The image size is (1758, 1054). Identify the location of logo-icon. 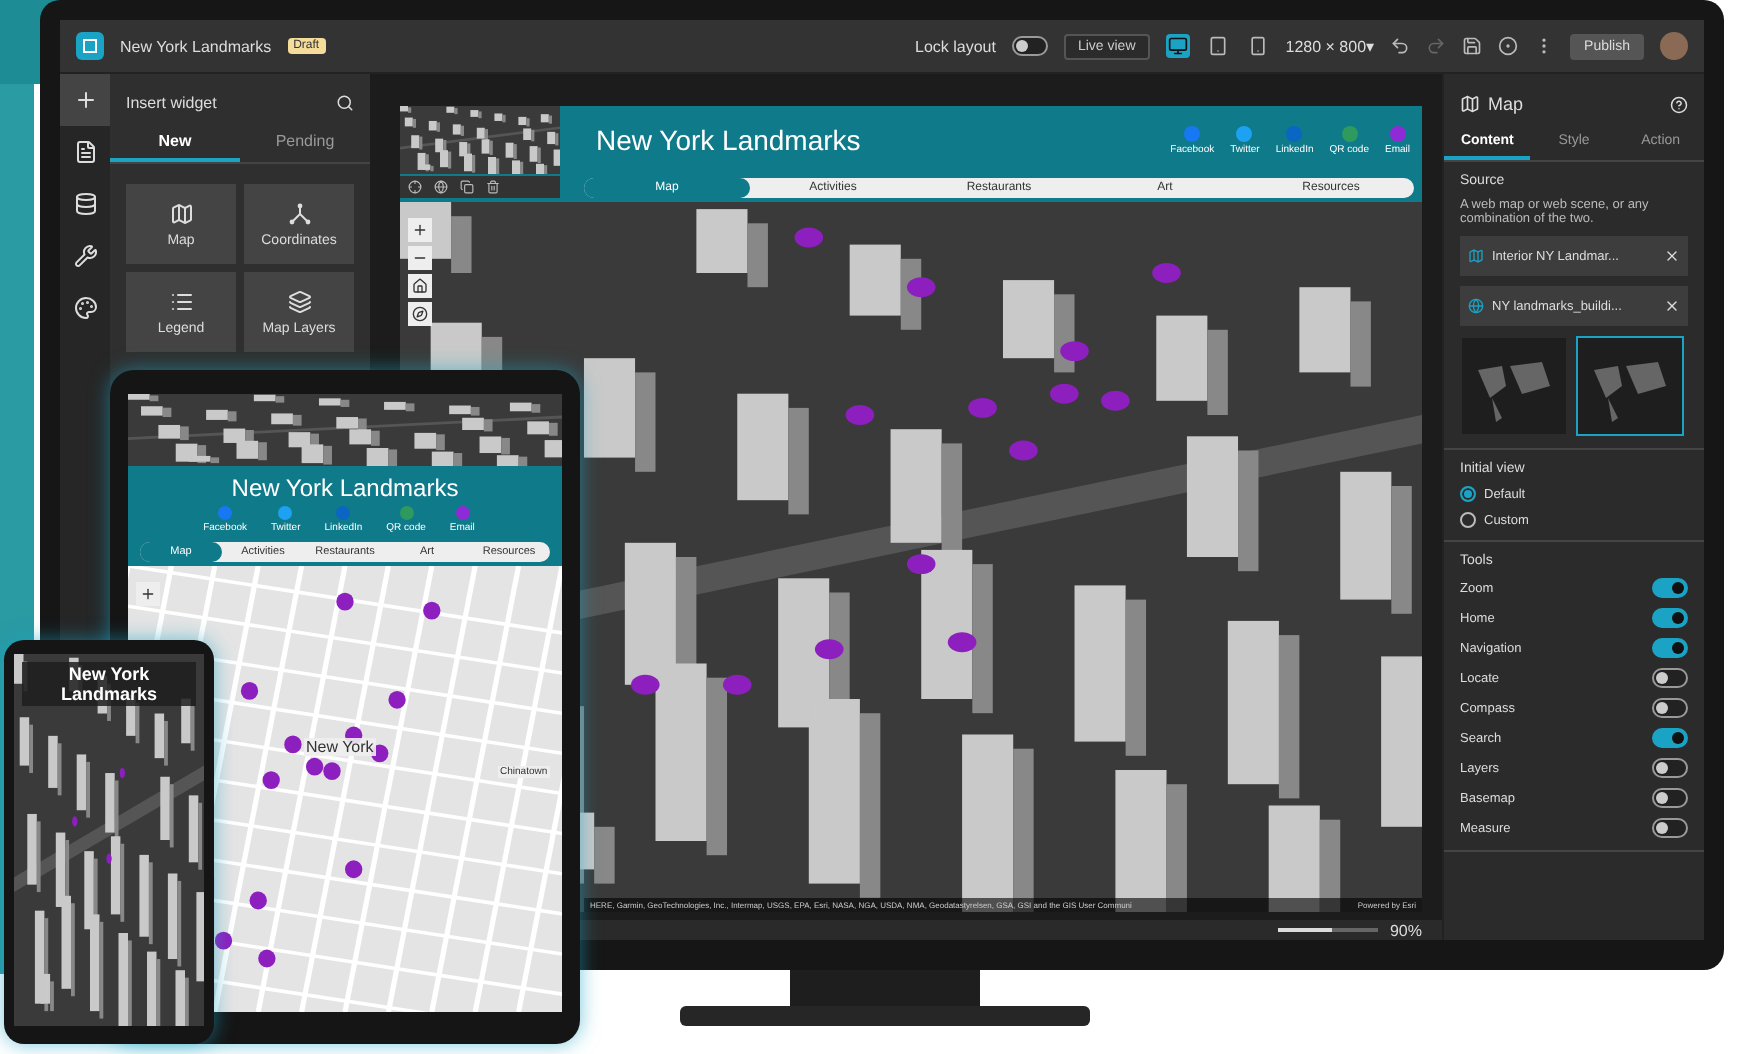
(90, 46).